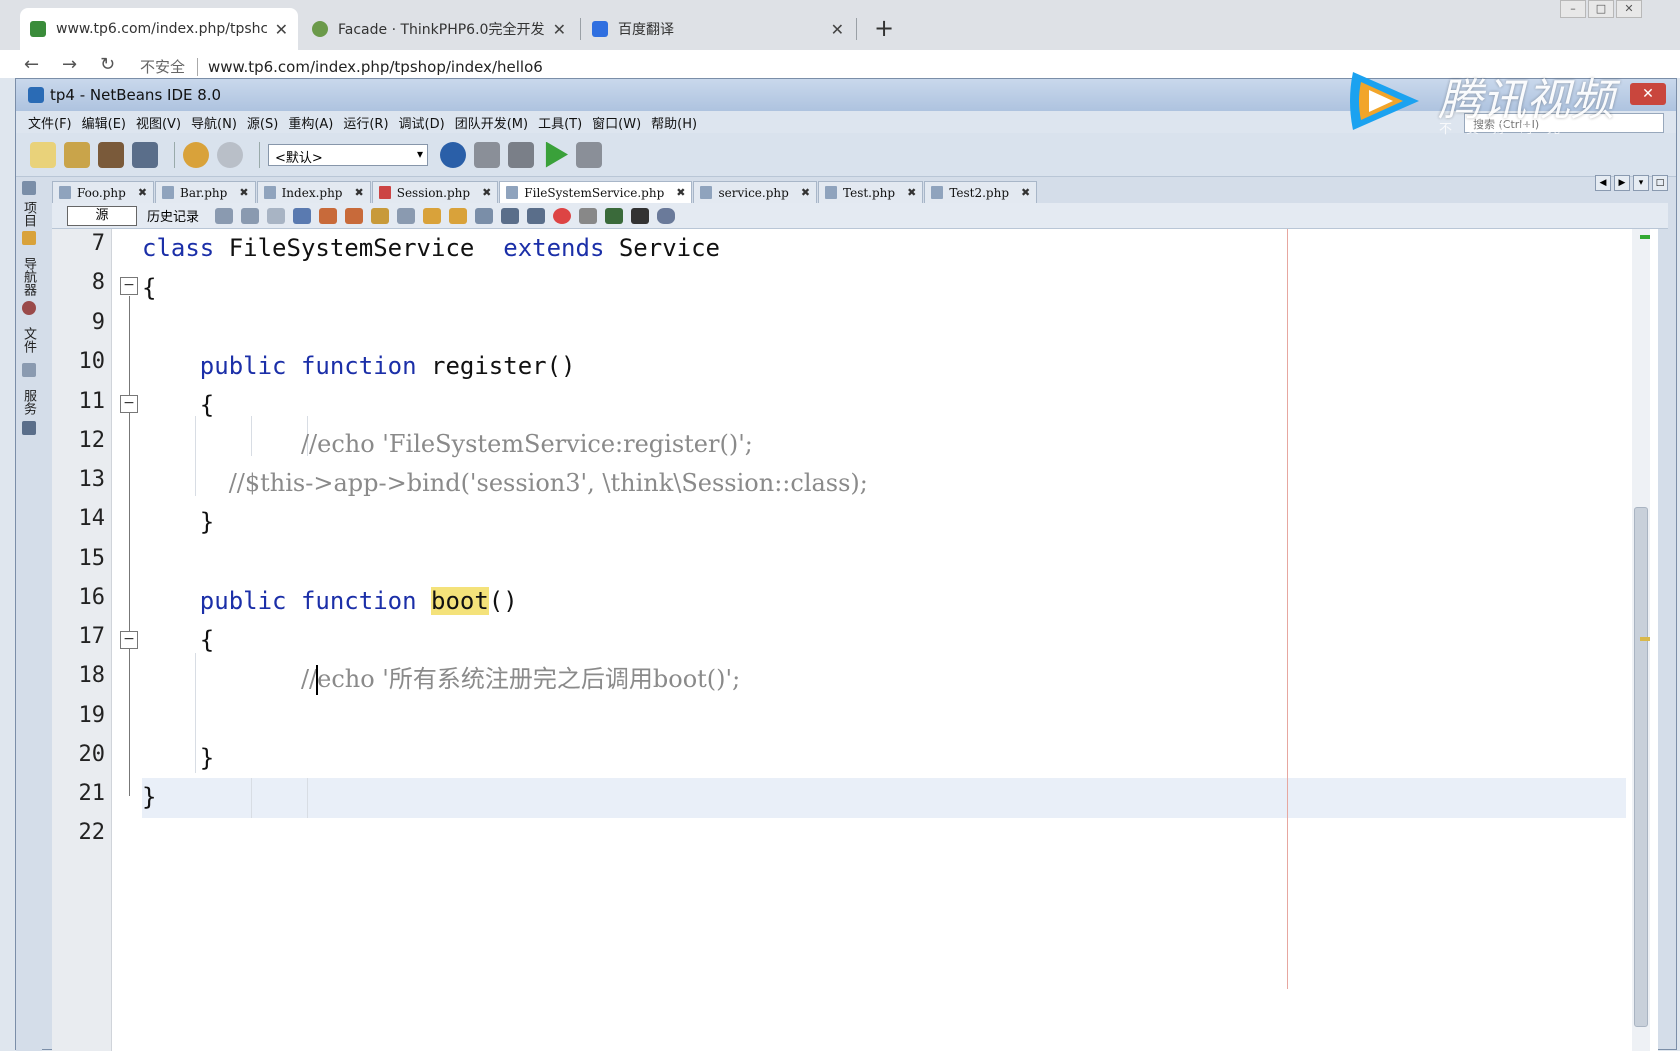 The height and width of the screenshot is (1051, 1680). Describe the element at coordinates (380, 215) in the screenshot. I see `toggle-highlight-icon` at that location.